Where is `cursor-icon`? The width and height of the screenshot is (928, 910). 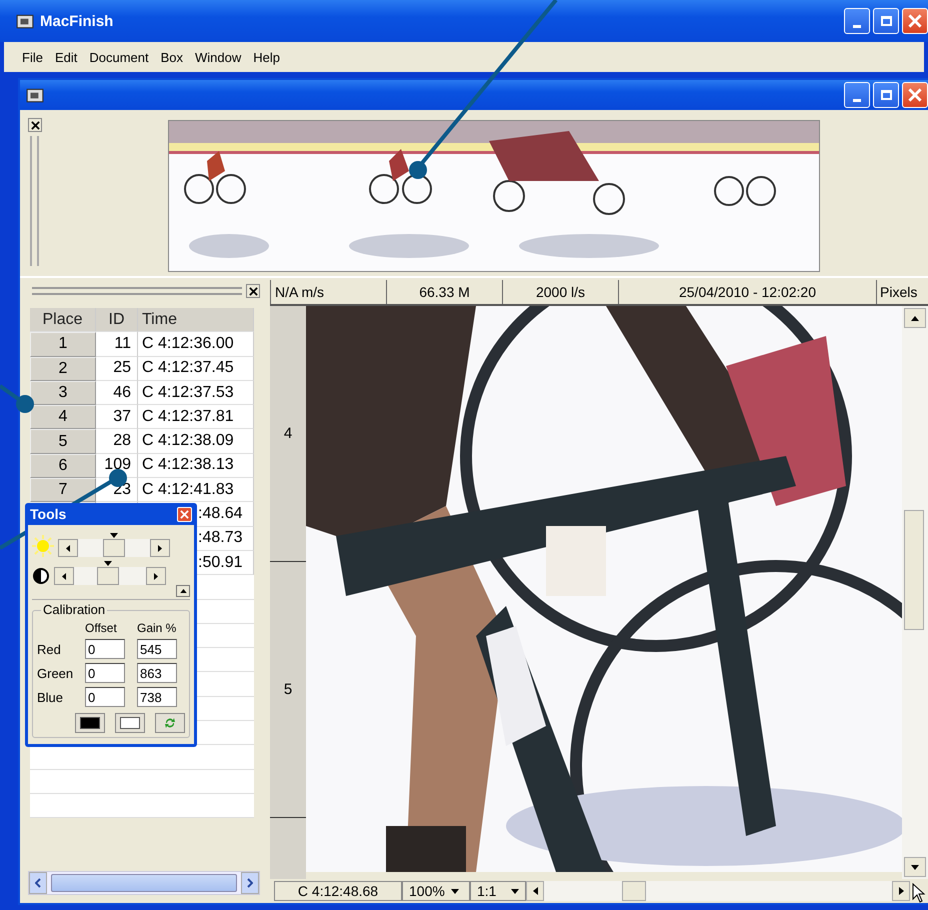 cursor-icon is located at coordinates (919, 893).